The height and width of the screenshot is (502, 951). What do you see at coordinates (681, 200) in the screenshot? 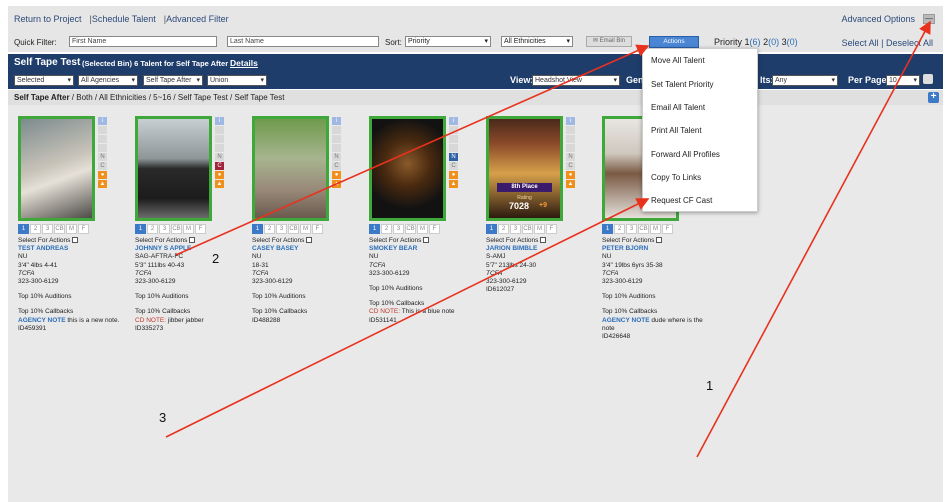
I see `menu-item-request-cf-cast: Request CF Cast` at bounding box center [681, 200].